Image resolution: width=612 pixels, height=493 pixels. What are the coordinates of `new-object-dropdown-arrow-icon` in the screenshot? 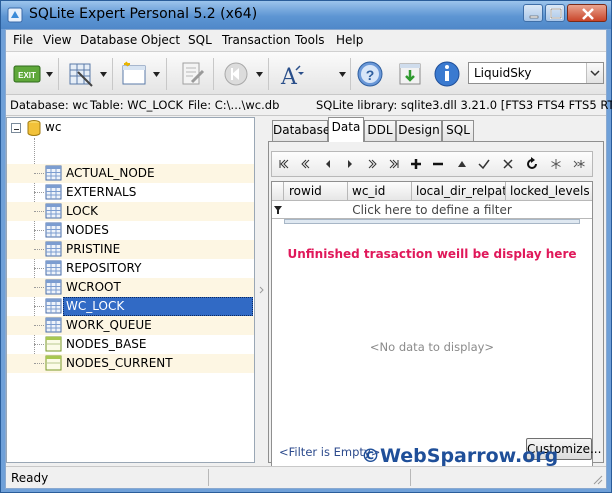 It's located at (156, 74).